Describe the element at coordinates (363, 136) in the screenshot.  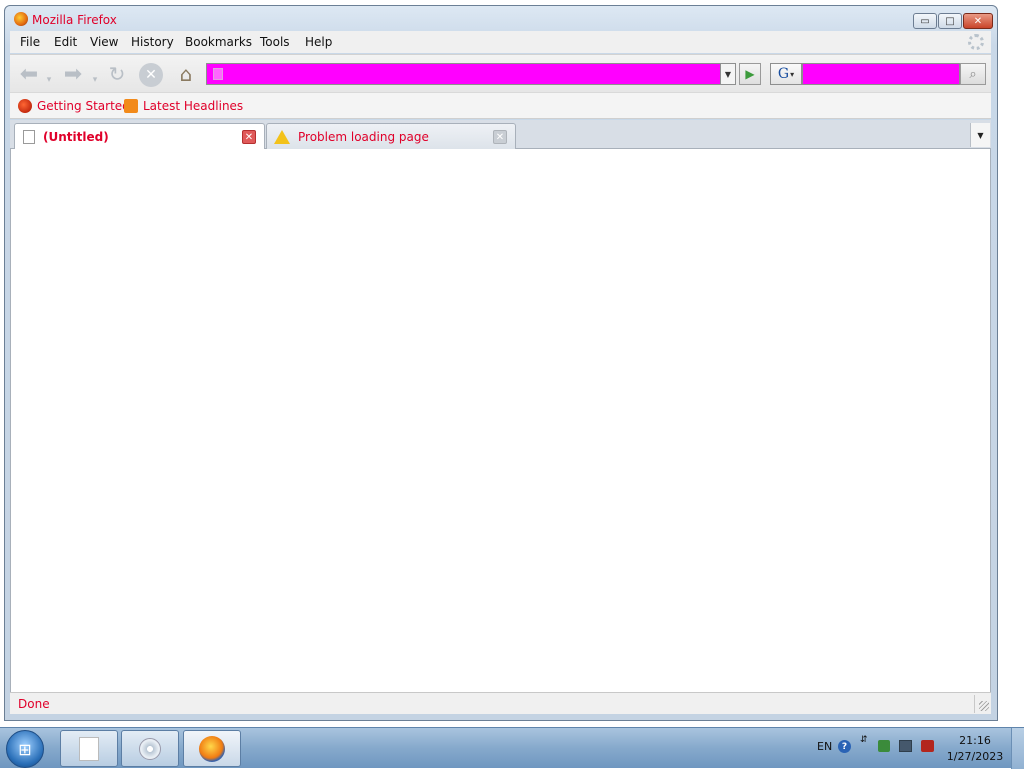
I see `tab-label: Problem loading page` at that location.